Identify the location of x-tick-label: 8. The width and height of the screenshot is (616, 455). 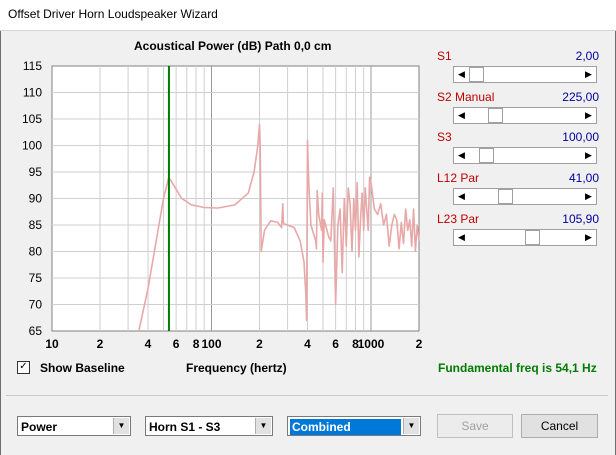
(196, 343).